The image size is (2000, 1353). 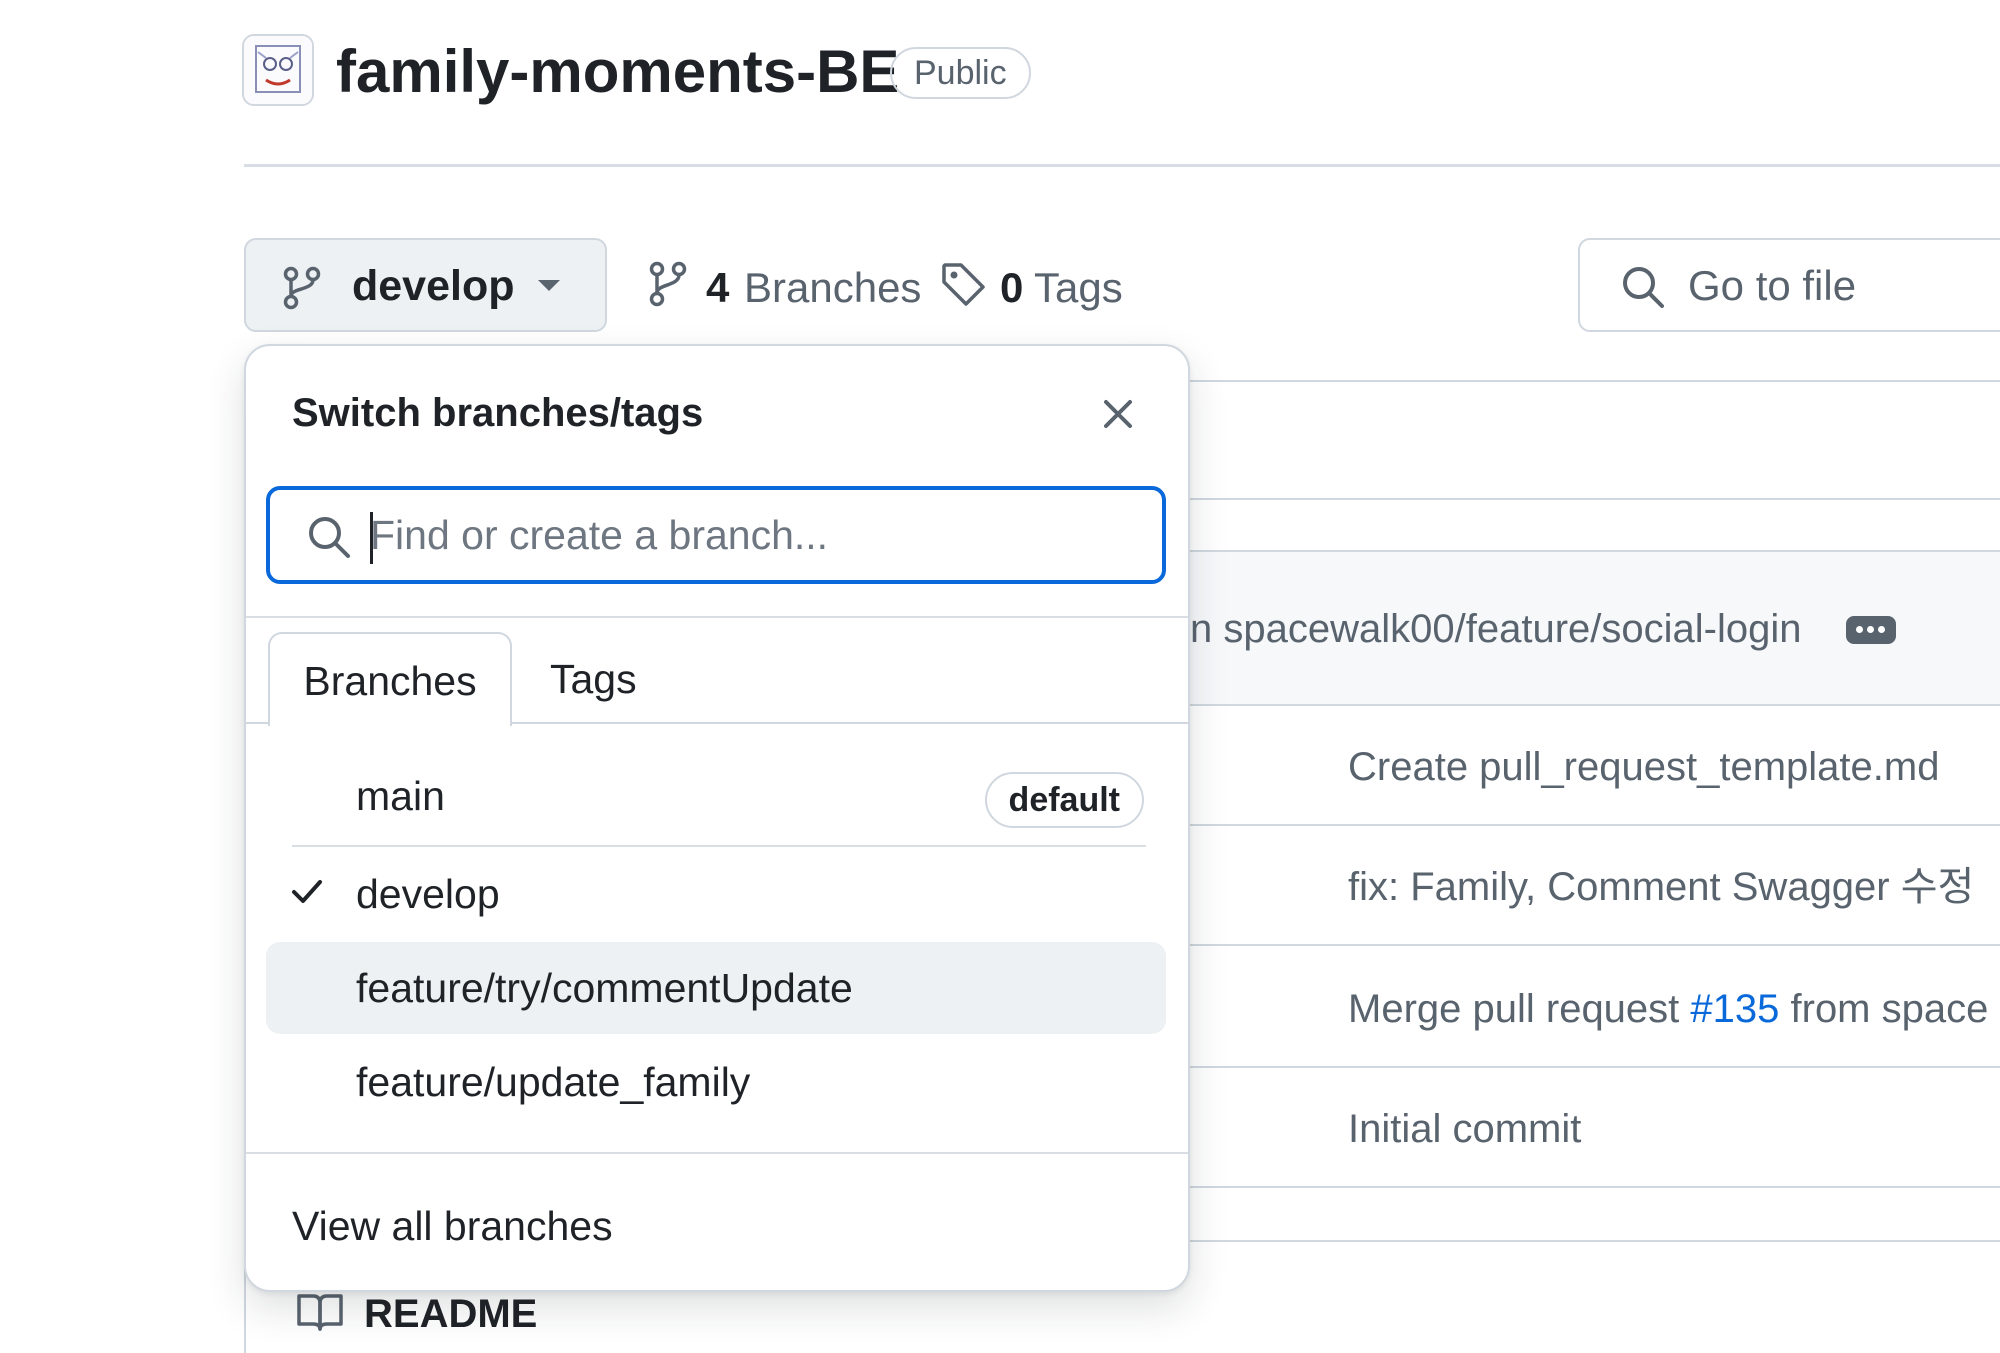 I want to click on commit-suffix: from space, so click(x=1884, y=1009).